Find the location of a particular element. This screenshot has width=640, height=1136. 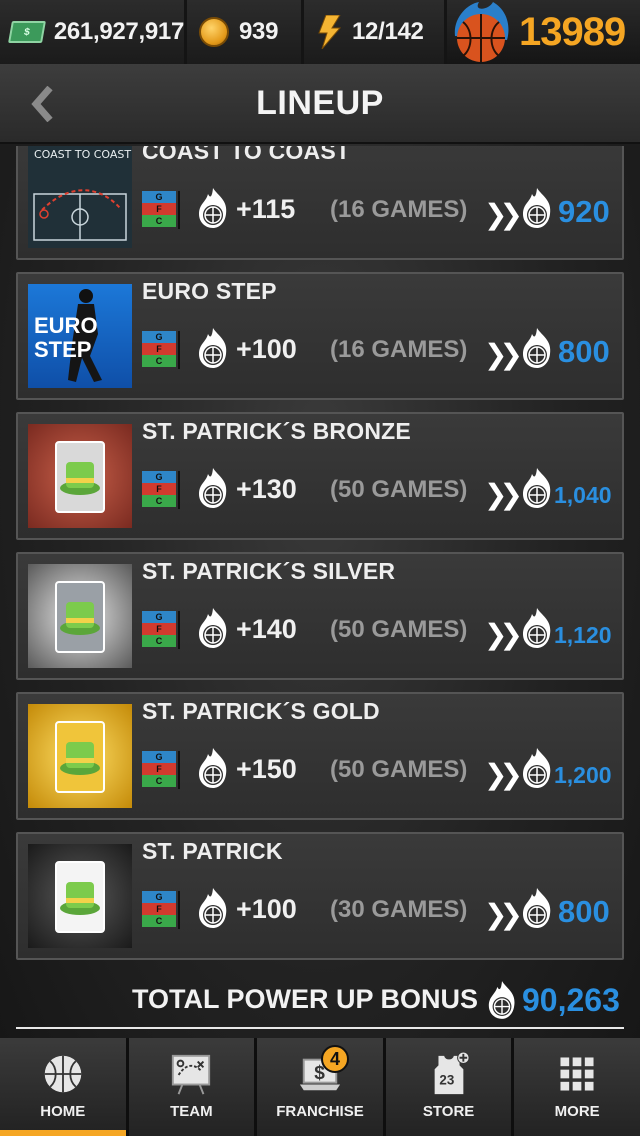

nav-label: TEAM is located at coordinates (191, 1111).